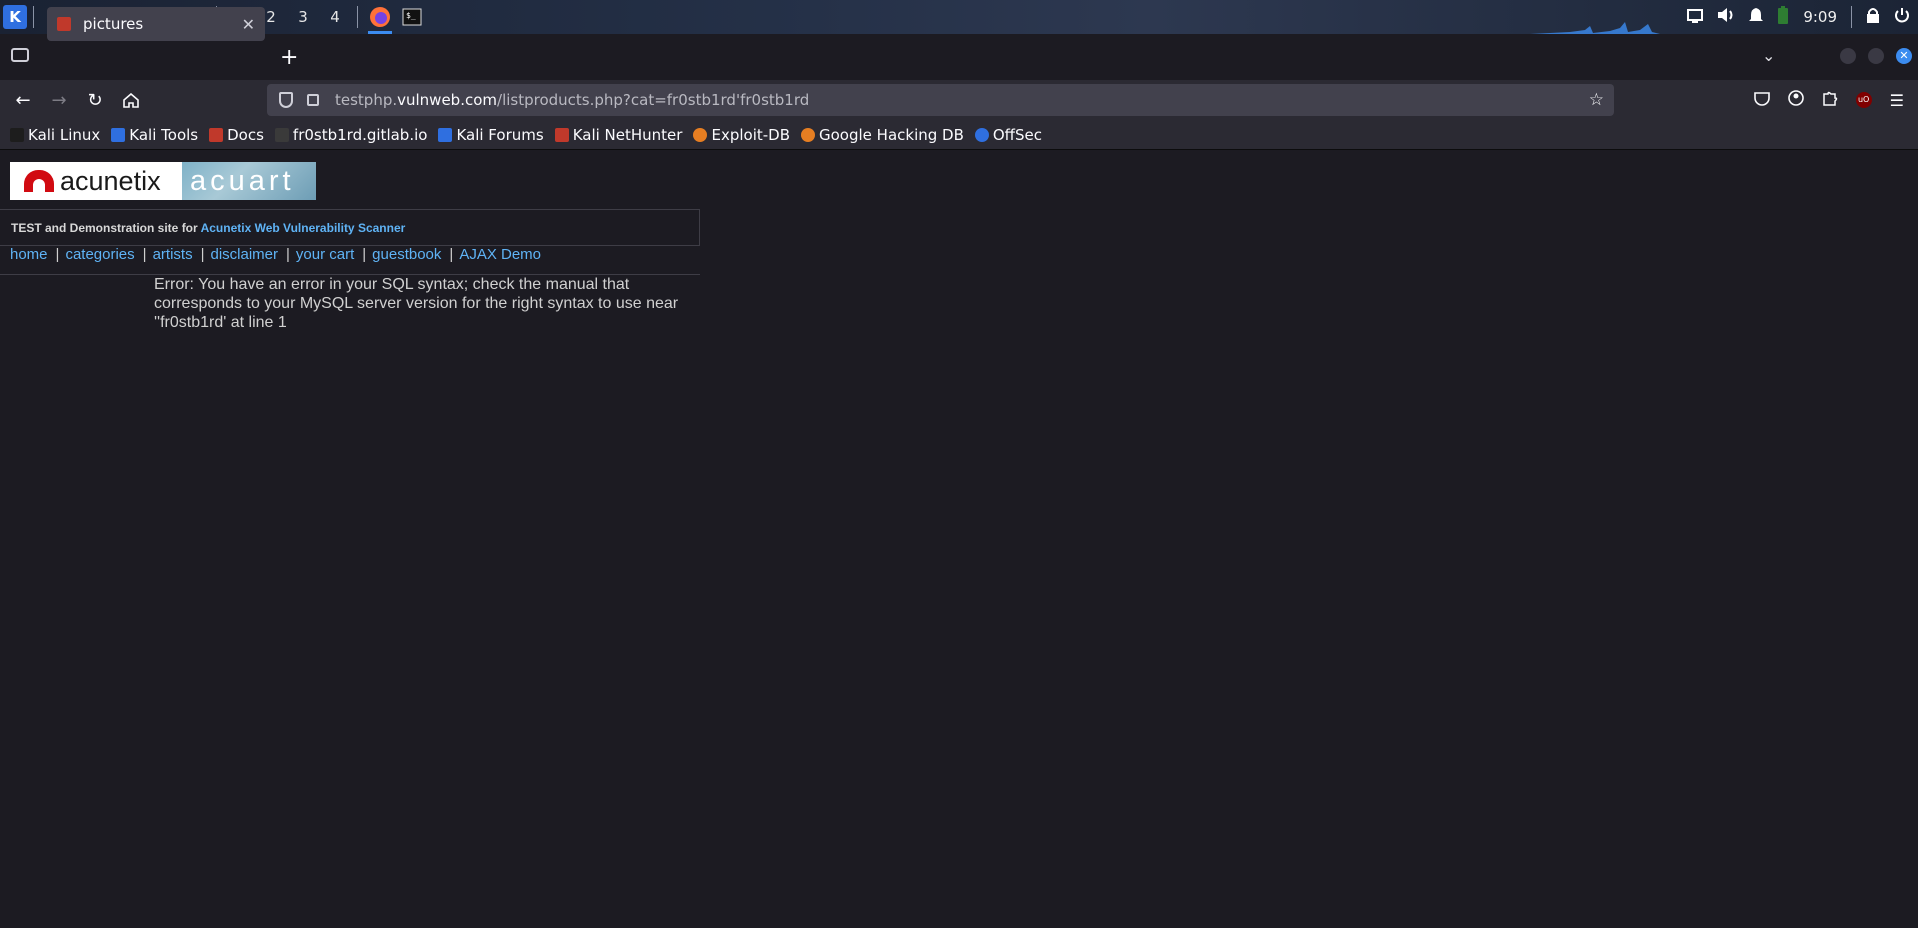  I want to click on panel-clock: 9:09, so click(1820, 17).